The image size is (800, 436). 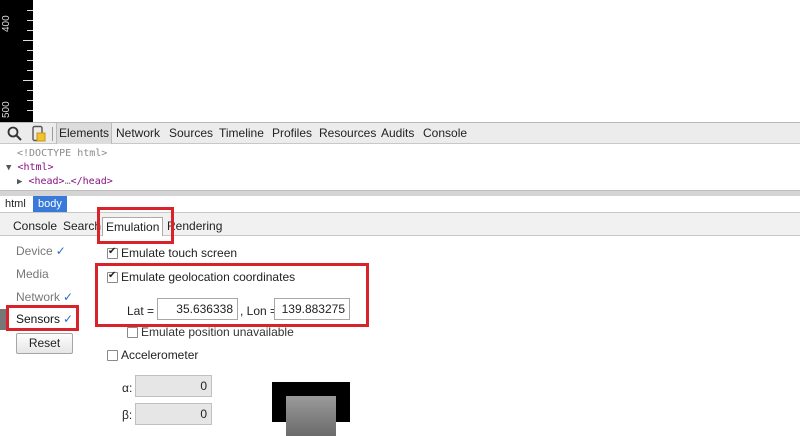 I want to click on sidebar-item-media: Media, so click(x=32, y=274).